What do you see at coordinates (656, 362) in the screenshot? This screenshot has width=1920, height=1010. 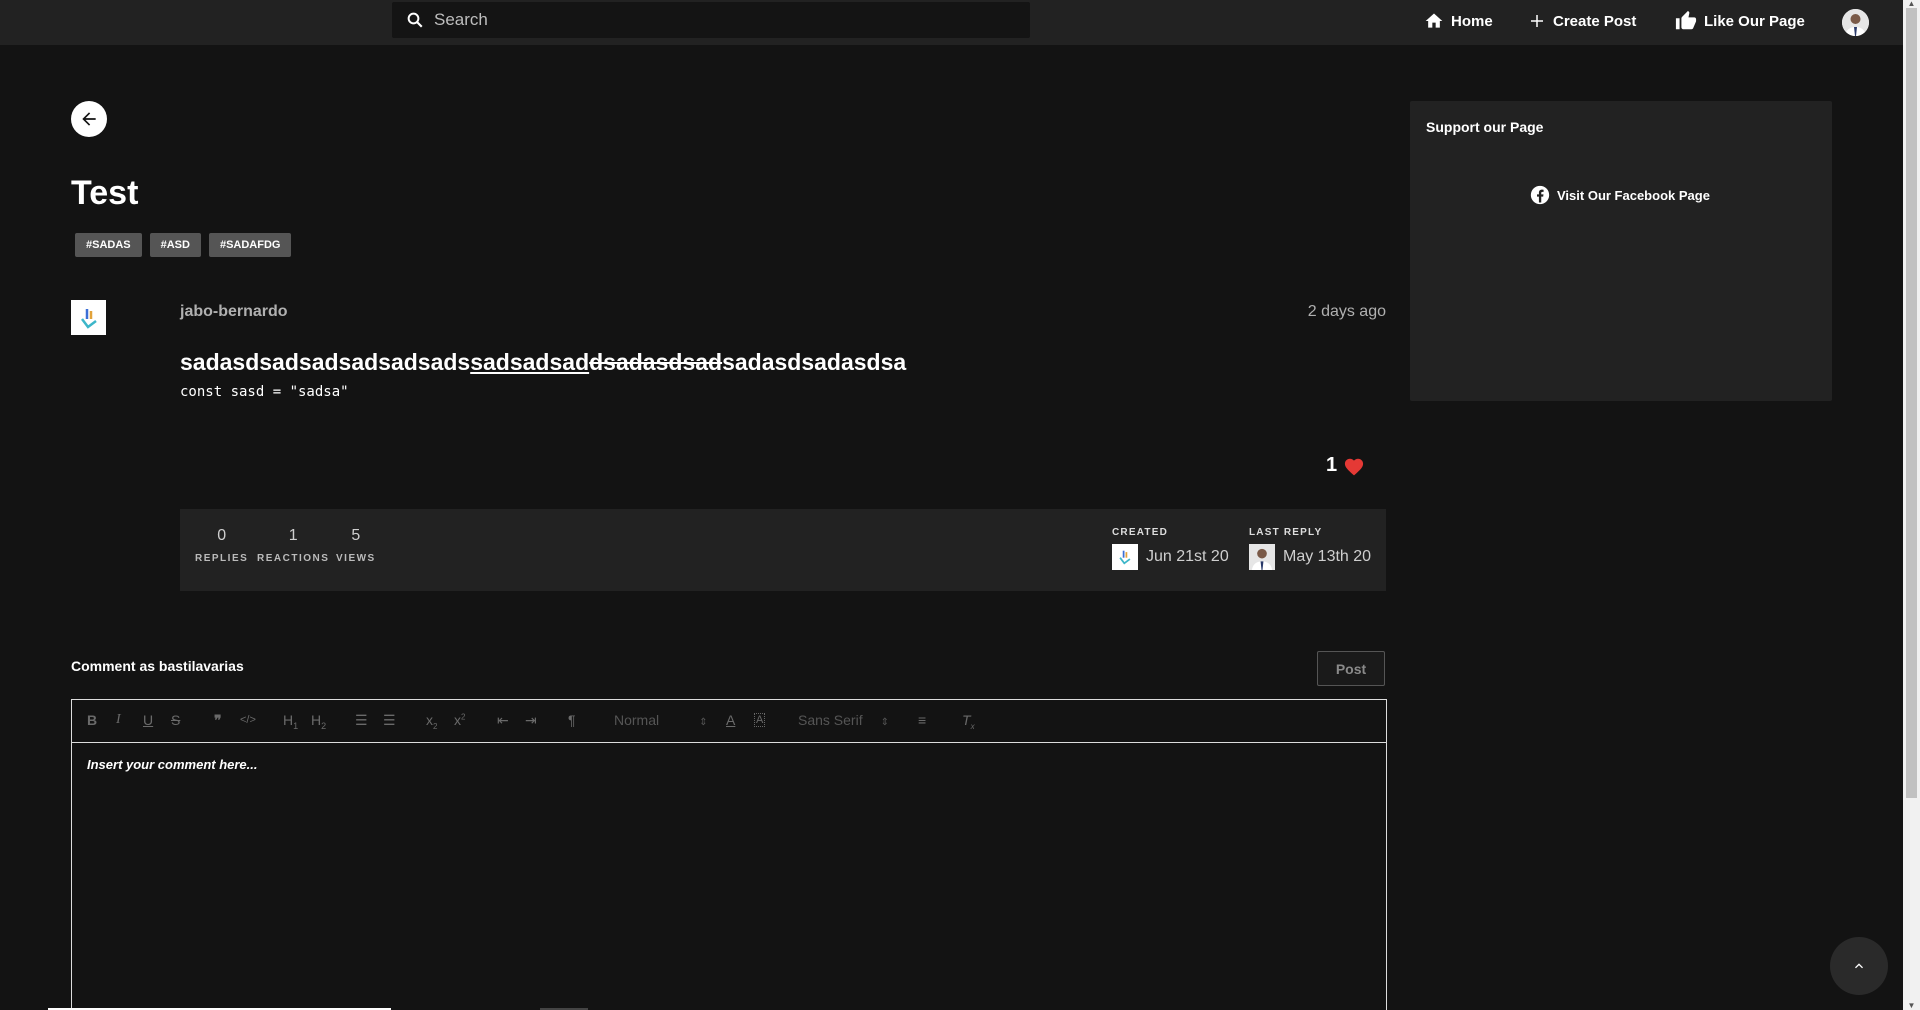 I see `content-strikethrough: dsadasdsad` at bounding box center [656, 362].